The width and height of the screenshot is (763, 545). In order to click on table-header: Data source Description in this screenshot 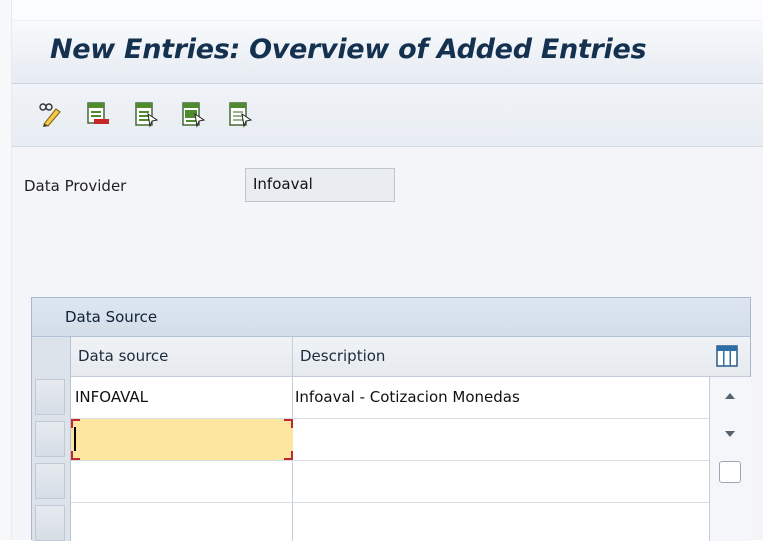, I will do `click(391, 357)`.